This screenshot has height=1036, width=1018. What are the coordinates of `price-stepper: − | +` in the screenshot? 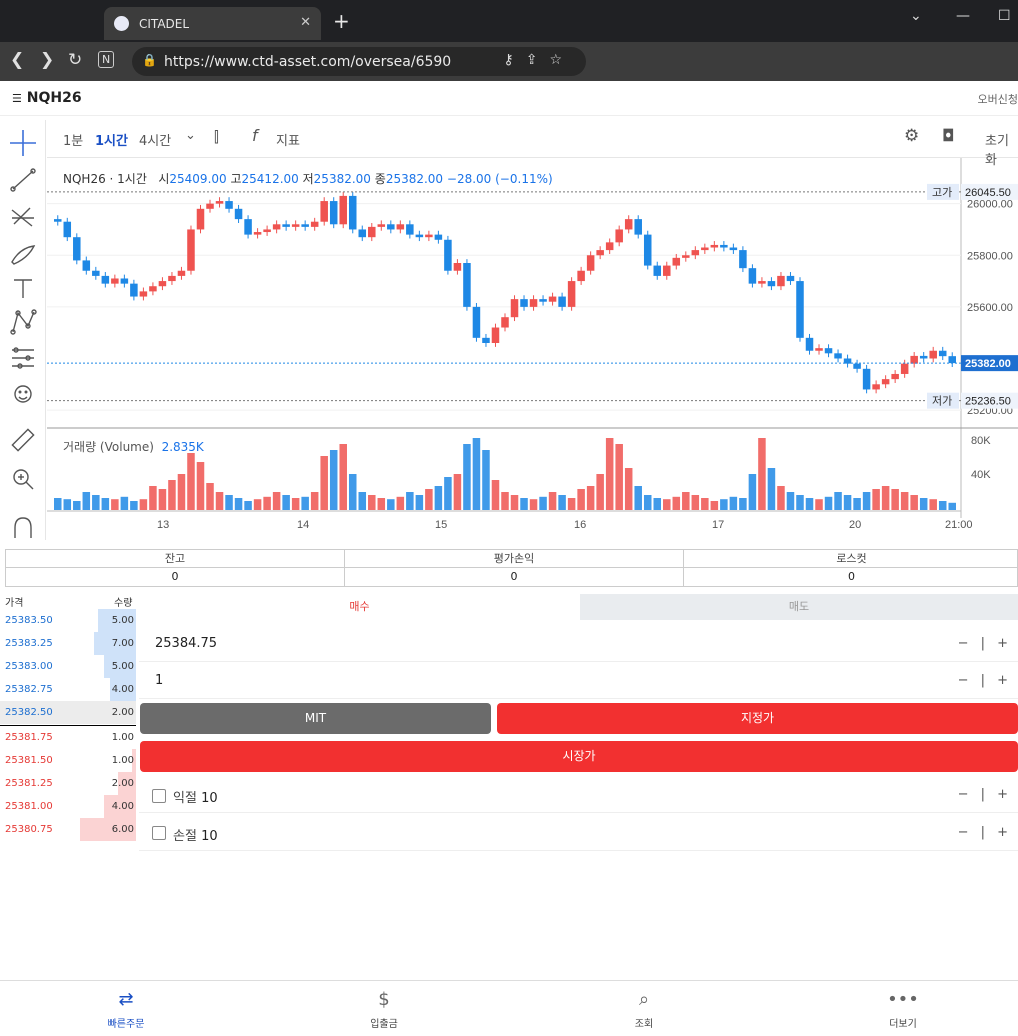 It's located at (985, 643).